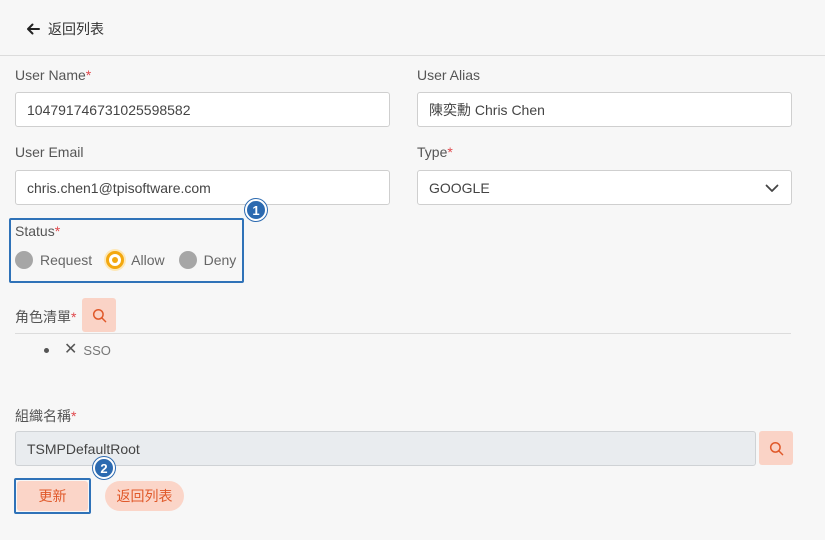 Image resolution: width=825 pixels, height=540 pixels. What do you see at coordinates (202, 109) in the screenshot?
I see `user-name-input: 104791746731025598582` at bounding box center [202, 109].